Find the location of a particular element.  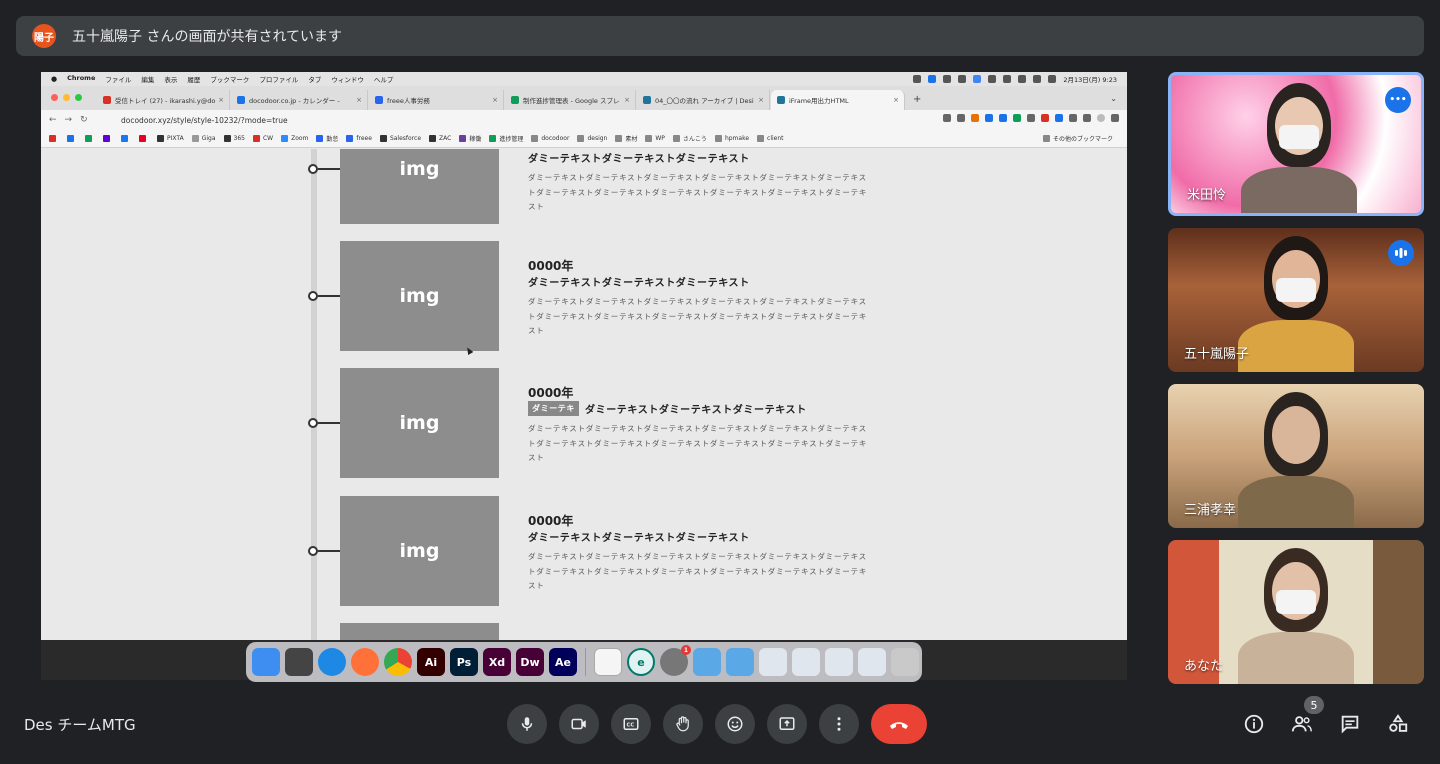

meeting-details-button is located at coordinates (1254, 724).